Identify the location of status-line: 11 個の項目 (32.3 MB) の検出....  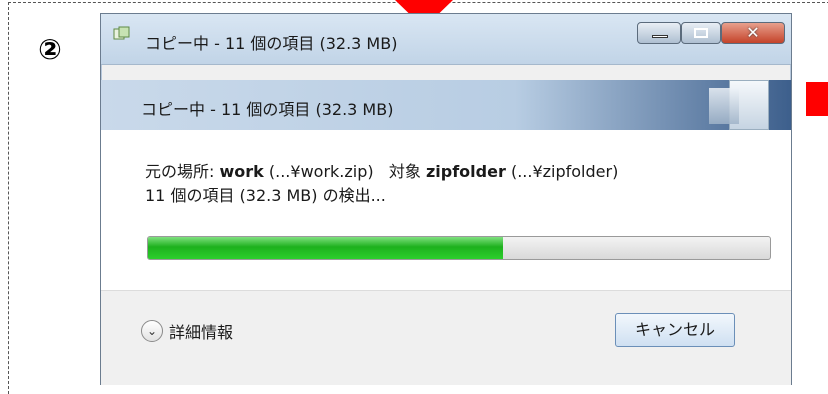
(265, 195).